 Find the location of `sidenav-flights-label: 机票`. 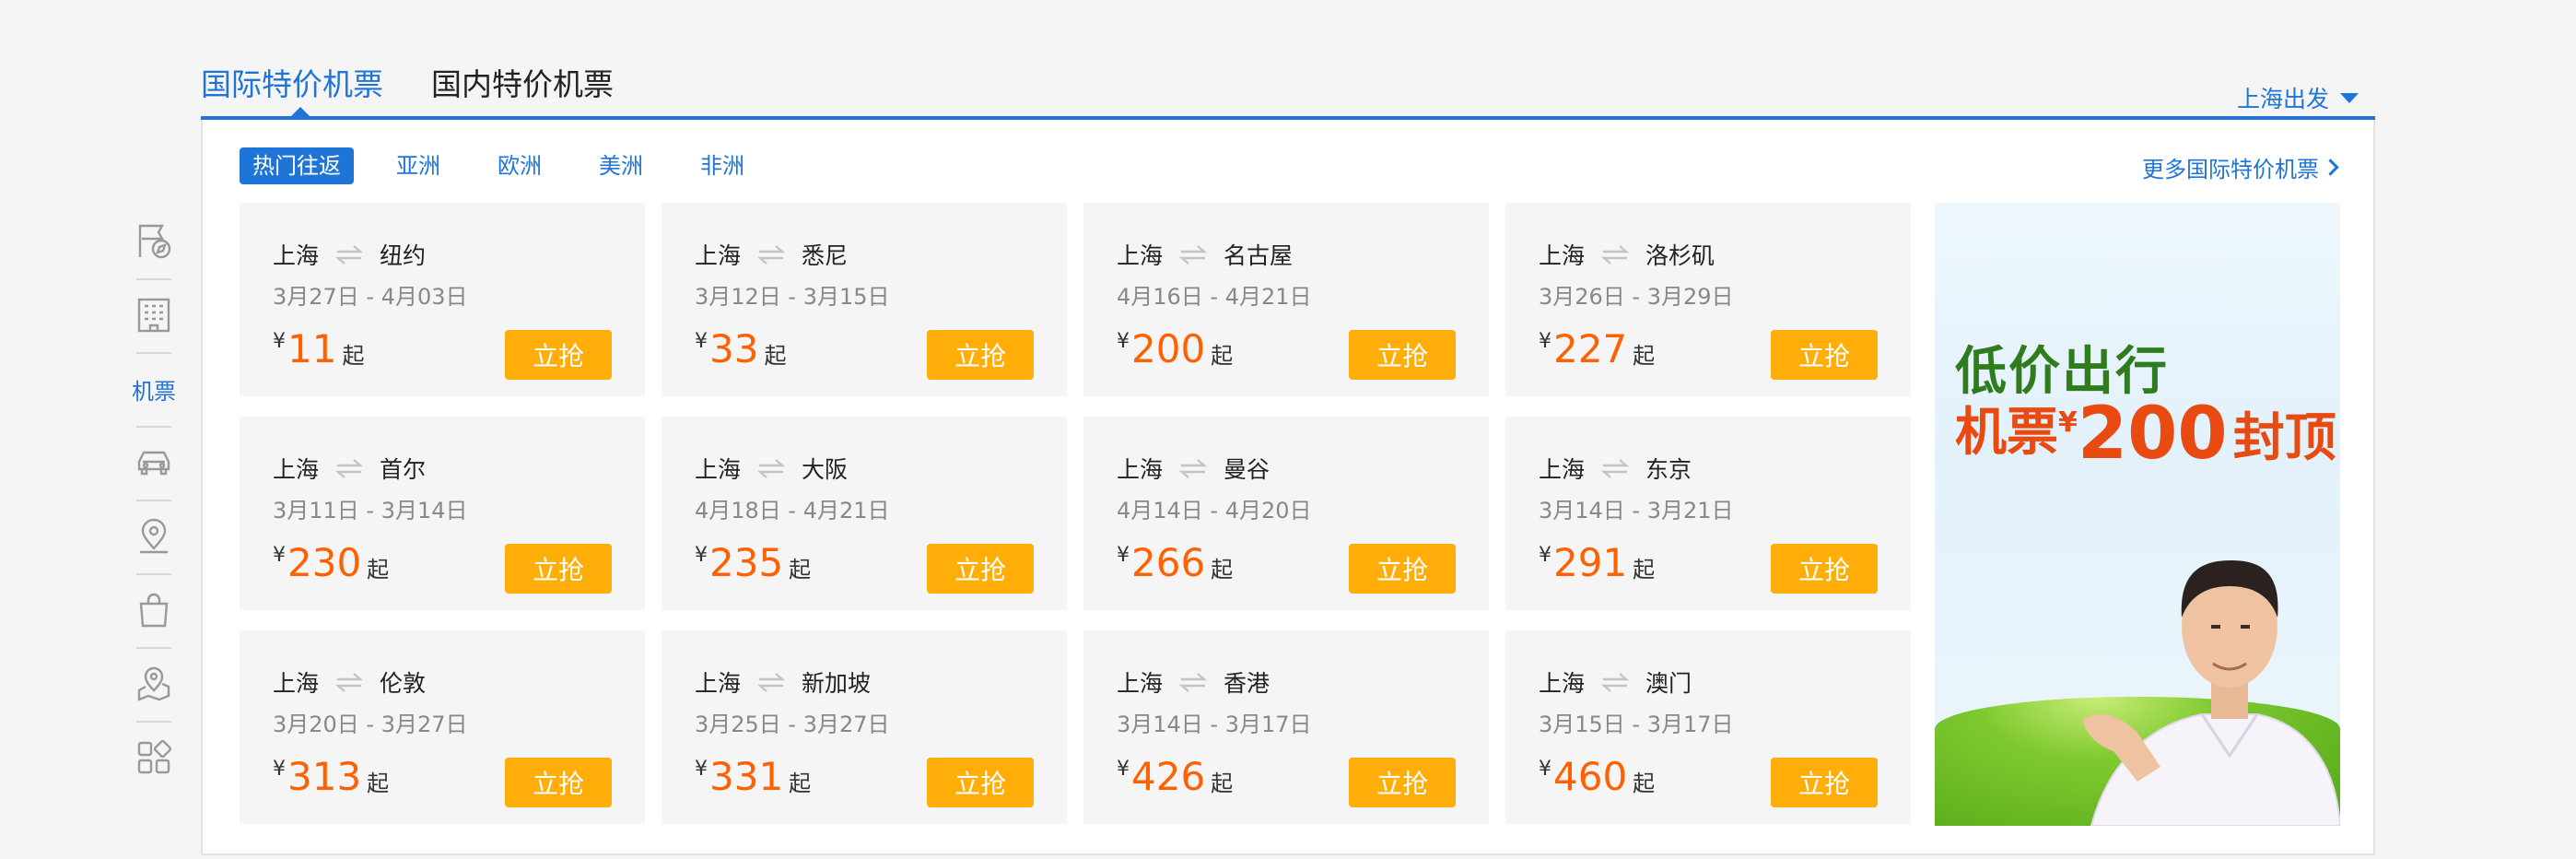

sidenav-flights-label: 机票 is located at coordinates (154, 392).